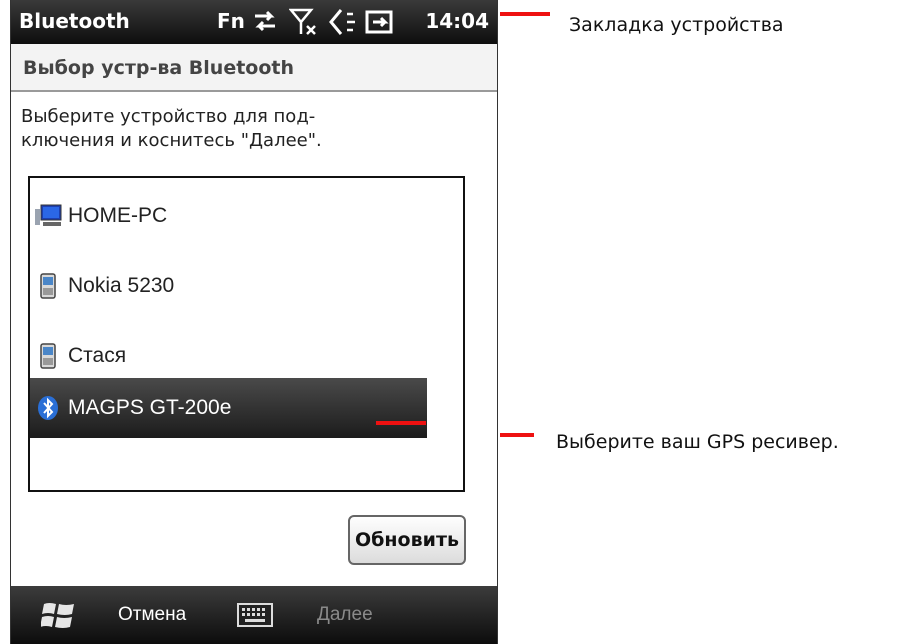 This screenshot has width=910, height=644. What do you see at coordinates (303, 24) in the screenshot?
I see `no-signal-icon` at bounding box center [303, 24].